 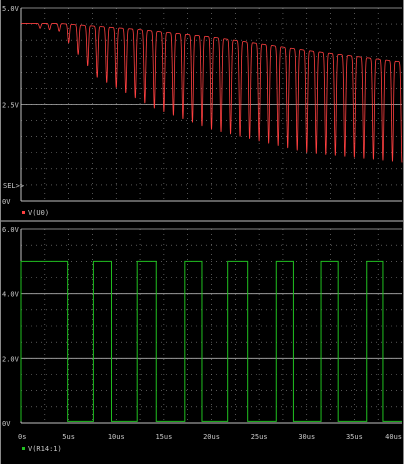 What do you see at coordinates (13, 186) in the screenshot?
I see `sel-marker: SEL>>` at bounding box center [13, 186].